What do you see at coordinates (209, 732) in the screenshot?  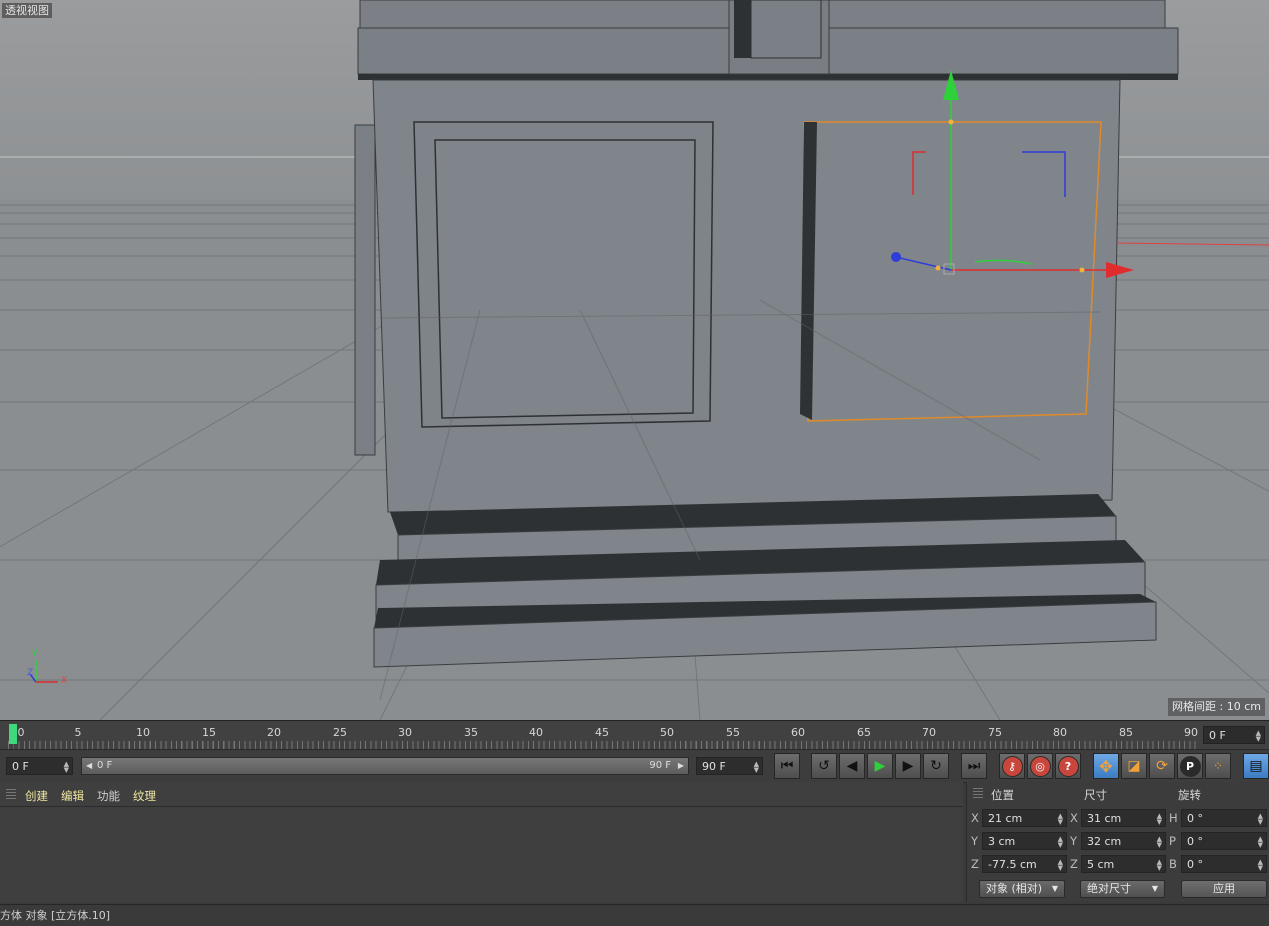 I see `tick-label: 15` at bounding box center [209, 732].